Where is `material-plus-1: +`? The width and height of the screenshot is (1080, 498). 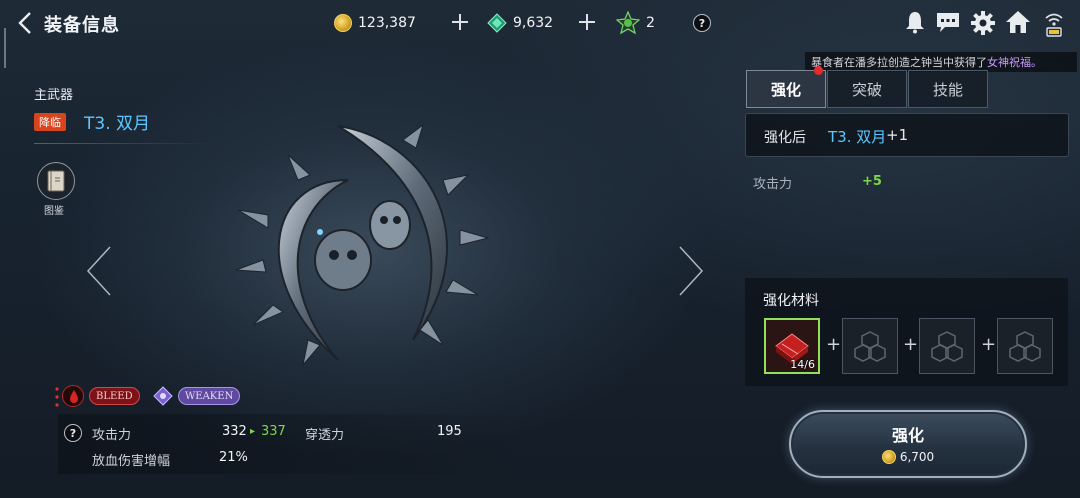
material-plus-1: + is located at coordinates (834, 344).